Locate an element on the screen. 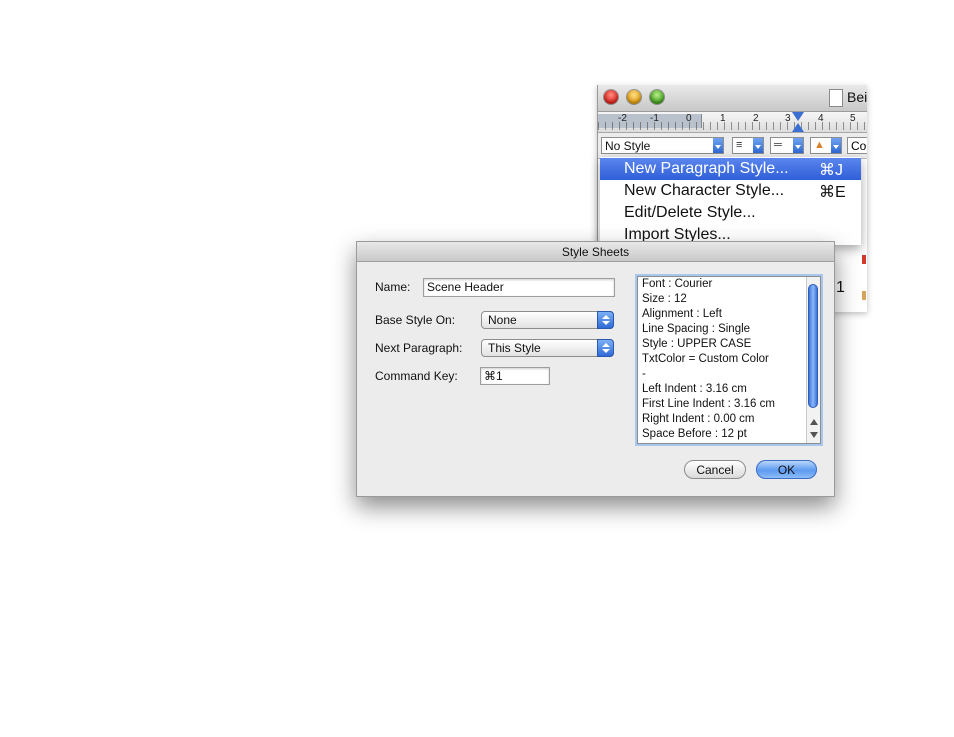 The height and width of the screenshot is (737, 954). dialog-title: Style Sheets is located at coordinates (595, 252).